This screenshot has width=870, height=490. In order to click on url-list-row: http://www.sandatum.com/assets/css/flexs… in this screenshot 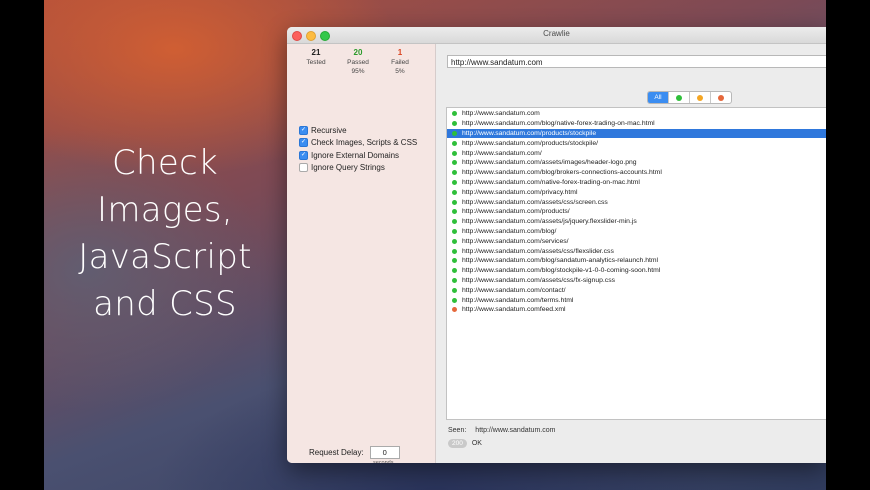, I will do `click(636, 251)`.